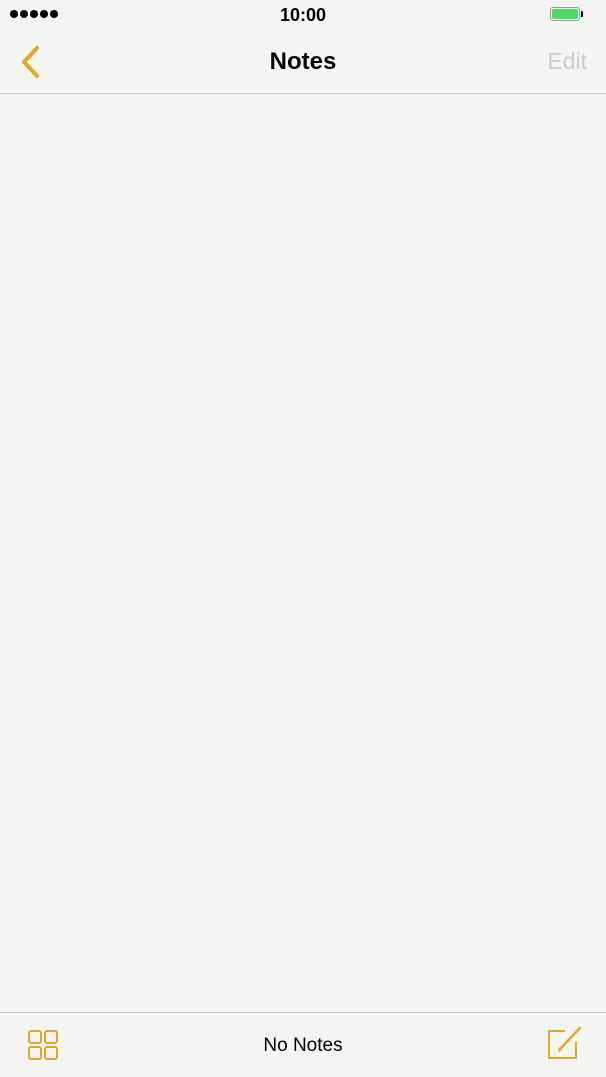  I want to click on status-bar: 10:00, so click(303, 15).